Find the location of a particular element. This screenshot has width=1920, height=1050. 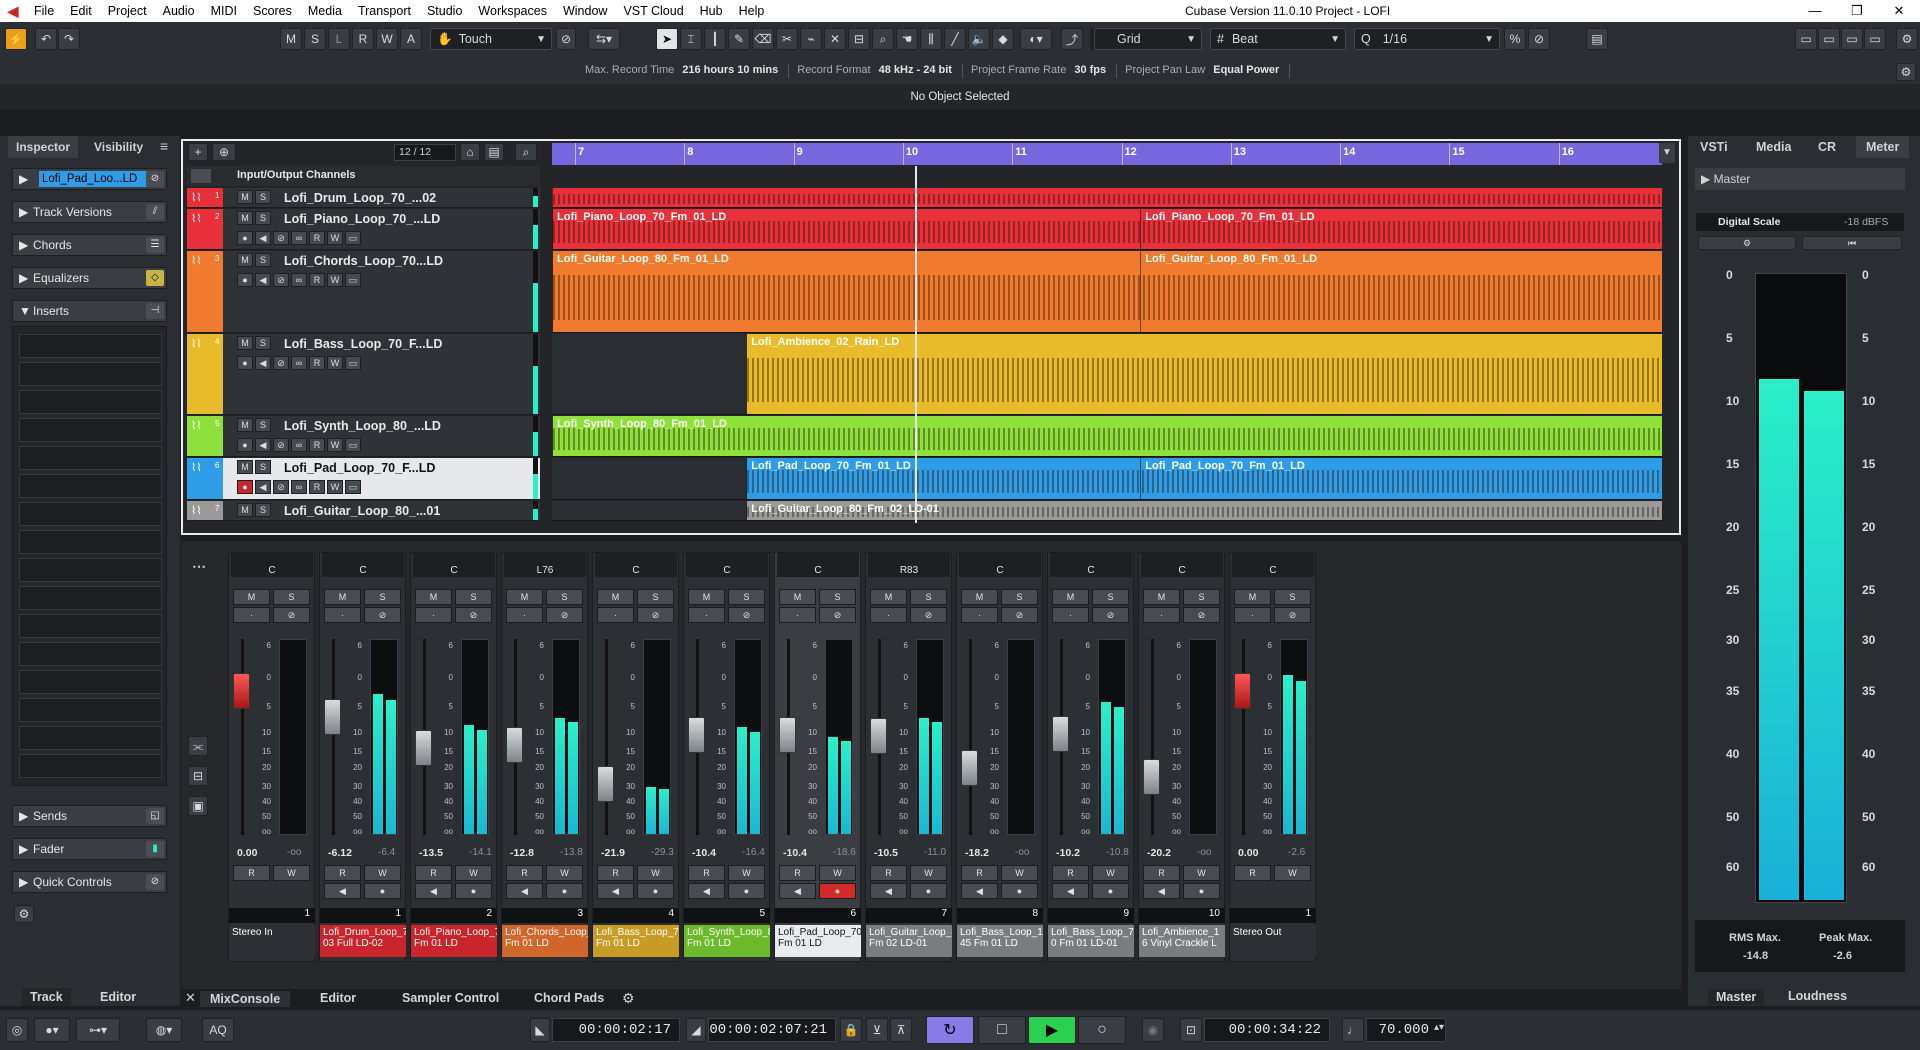

mute-button: M is located at coordinates (251, 597).